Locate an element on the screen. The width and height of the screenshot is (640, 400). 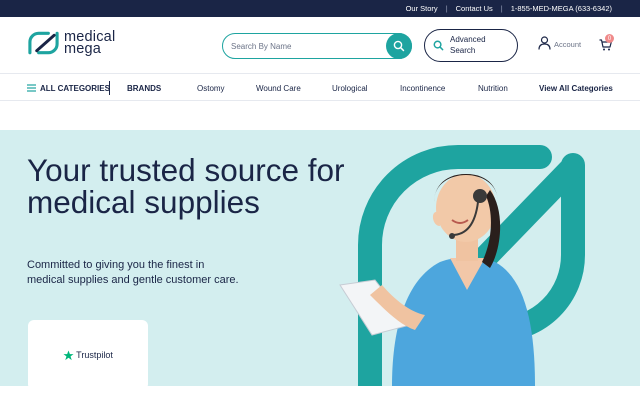
logo: medical mega is located at coordinates (71, 43).